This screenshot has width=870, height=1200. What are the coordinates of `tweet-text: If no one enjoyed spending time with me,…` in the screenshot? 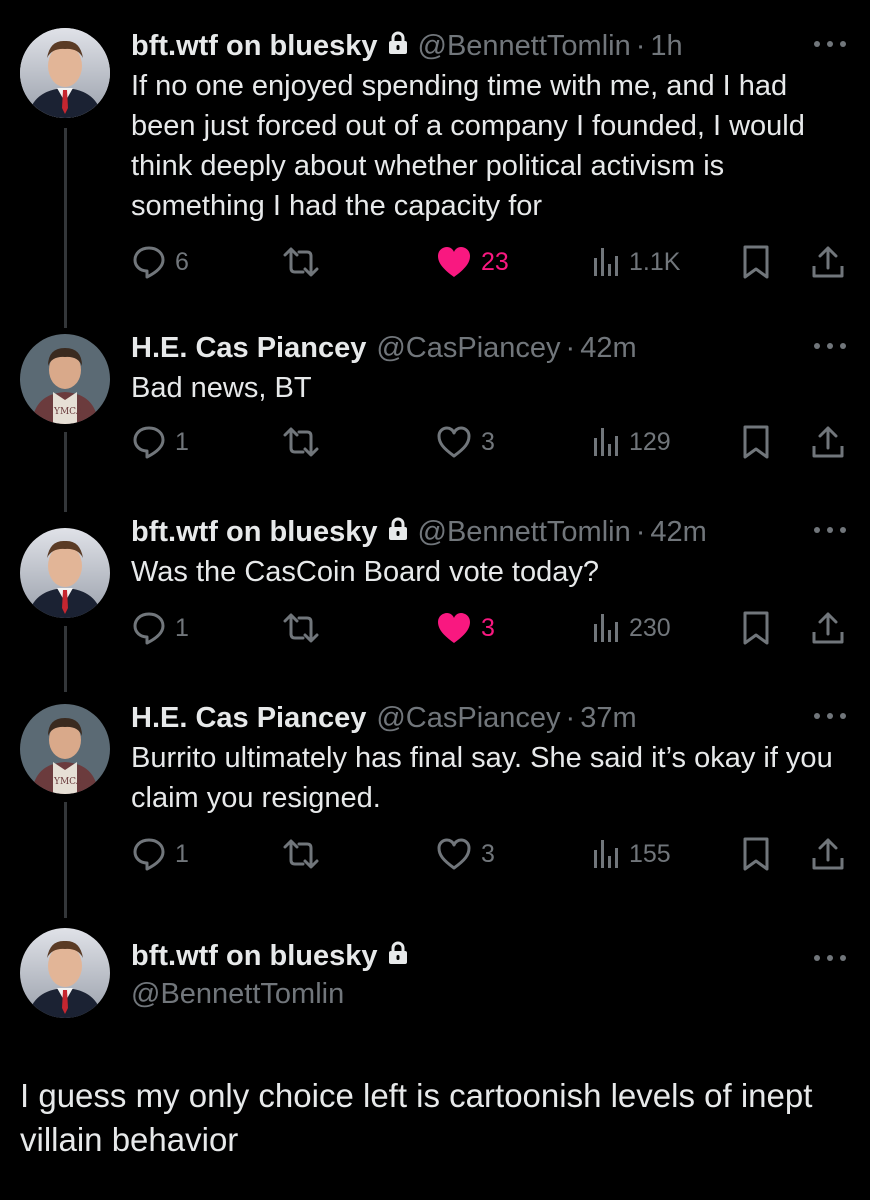 It's located at (468, 146).